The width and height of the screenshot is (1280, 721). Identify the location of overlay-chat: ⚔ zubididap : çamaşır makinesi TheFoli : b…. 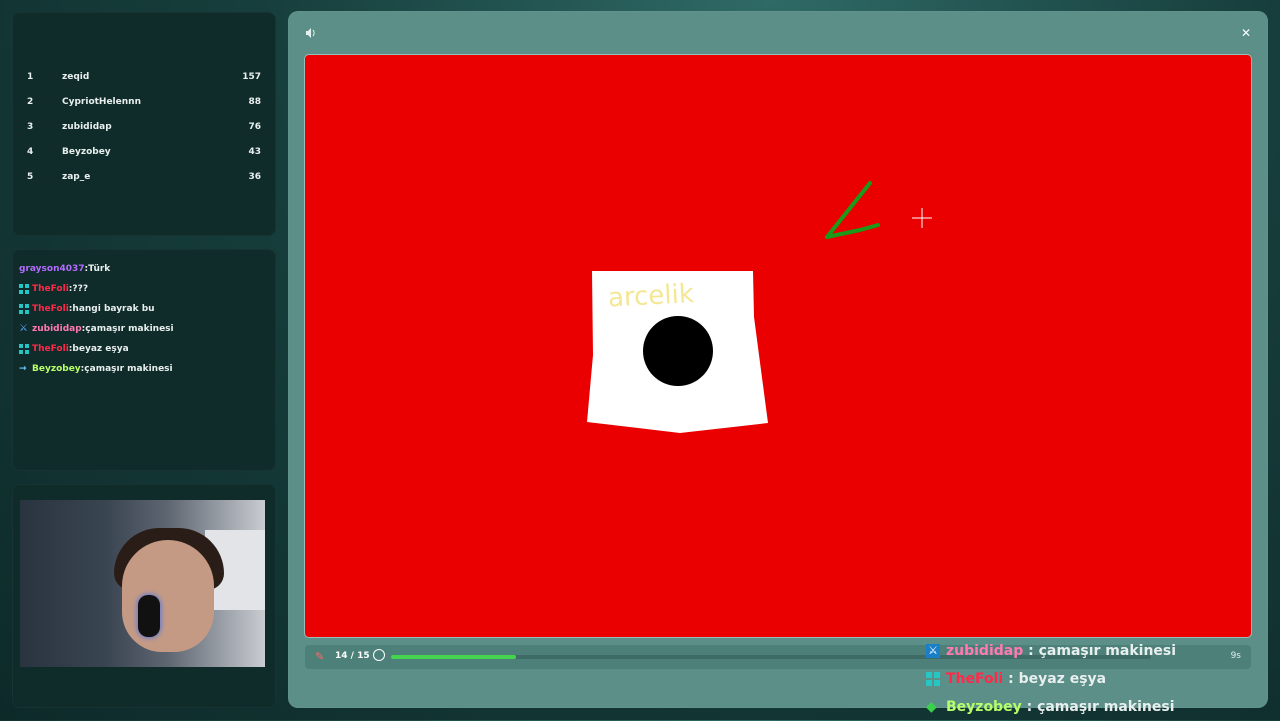
(1103, 679).